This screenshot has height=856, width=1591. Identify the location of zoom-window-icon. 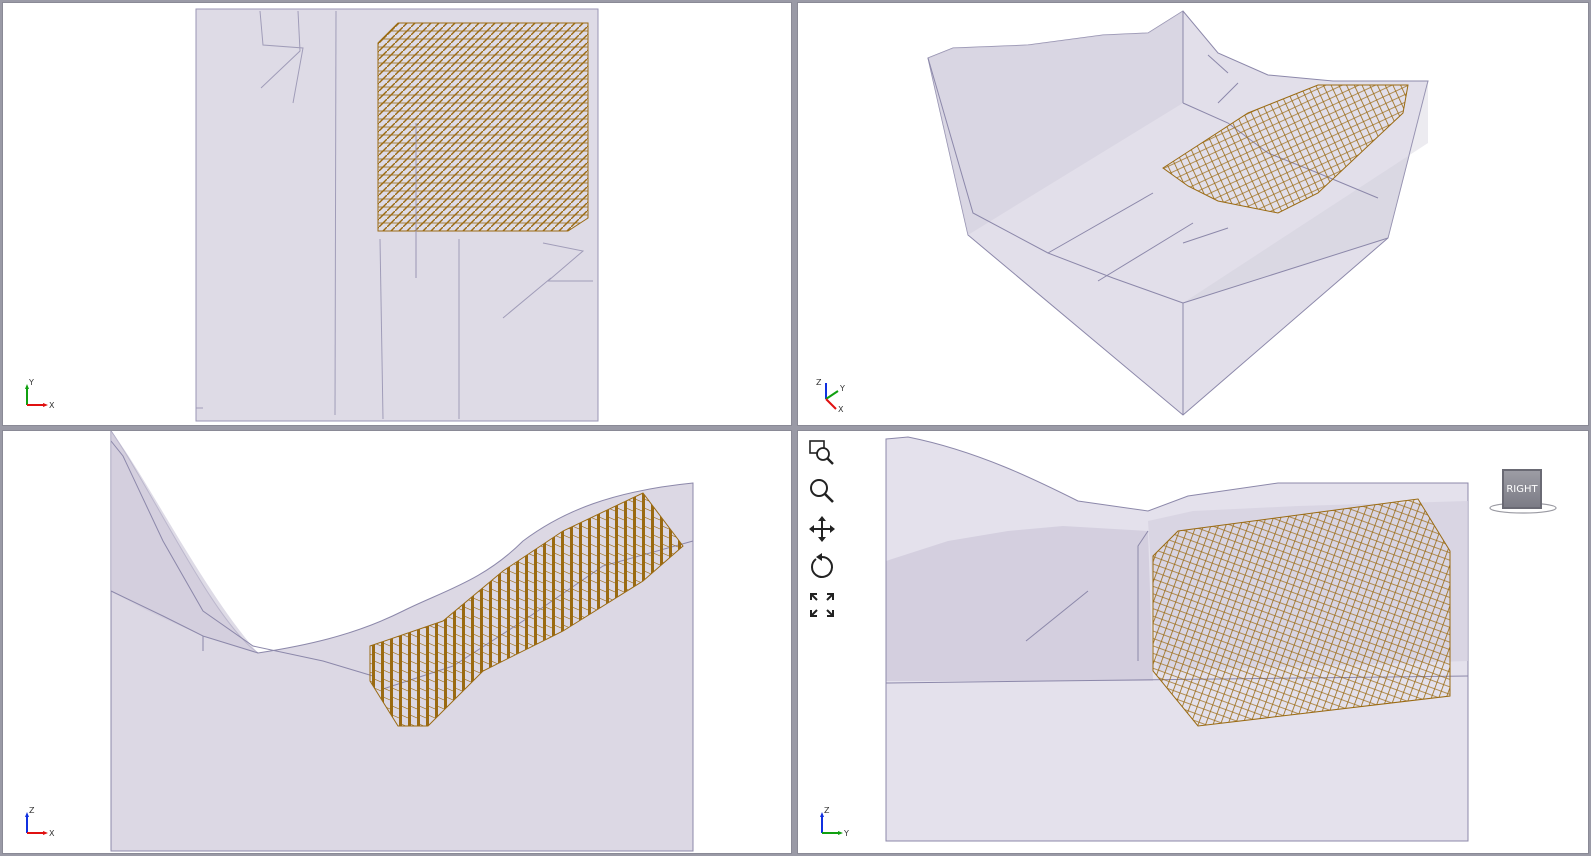
(821, 452).